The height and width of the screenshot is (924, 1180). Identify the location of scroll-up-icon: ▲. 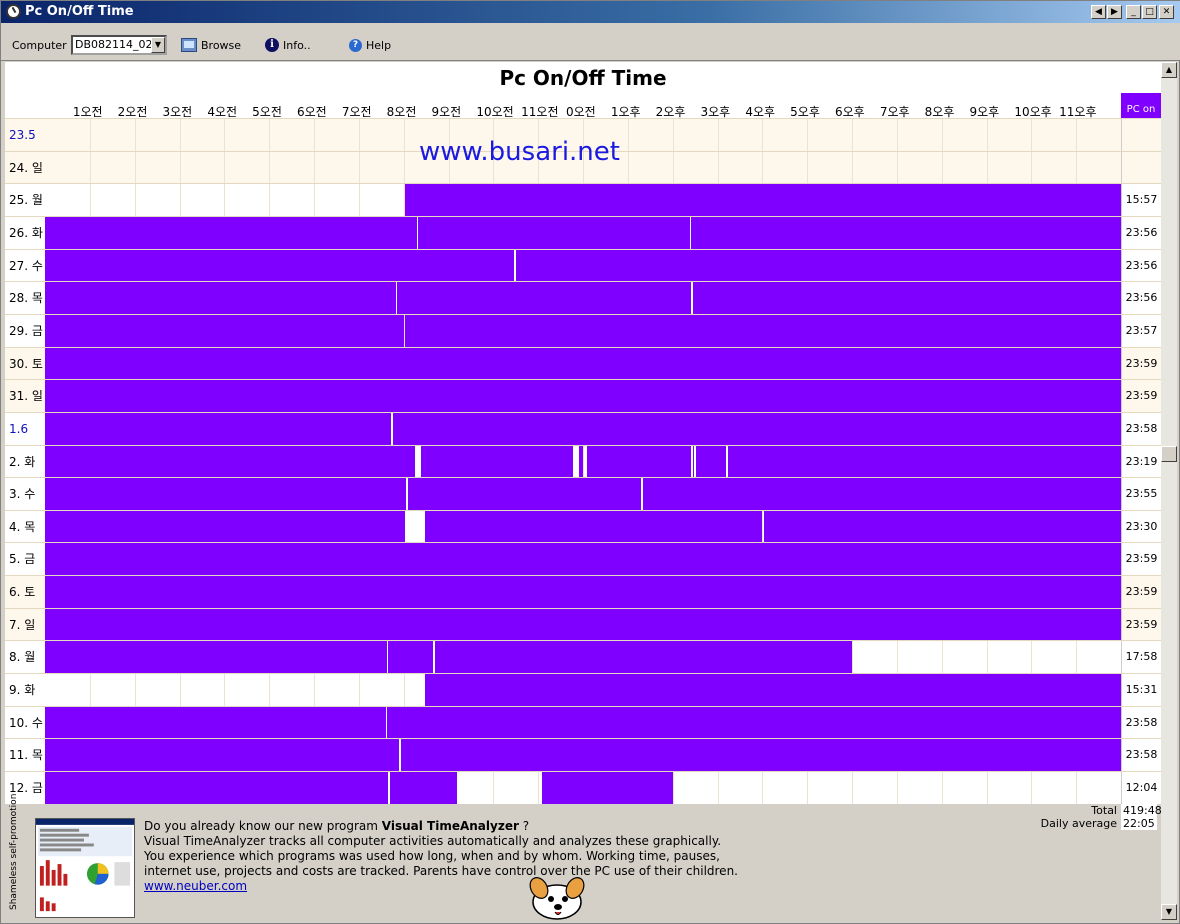
(1169, 70).